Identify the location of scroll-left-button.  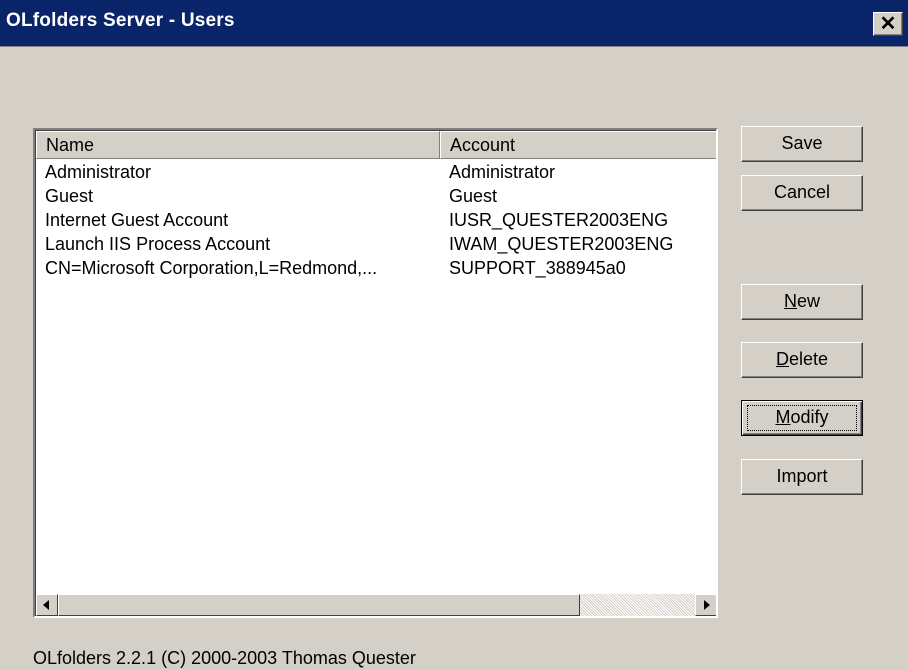
(47, 605).